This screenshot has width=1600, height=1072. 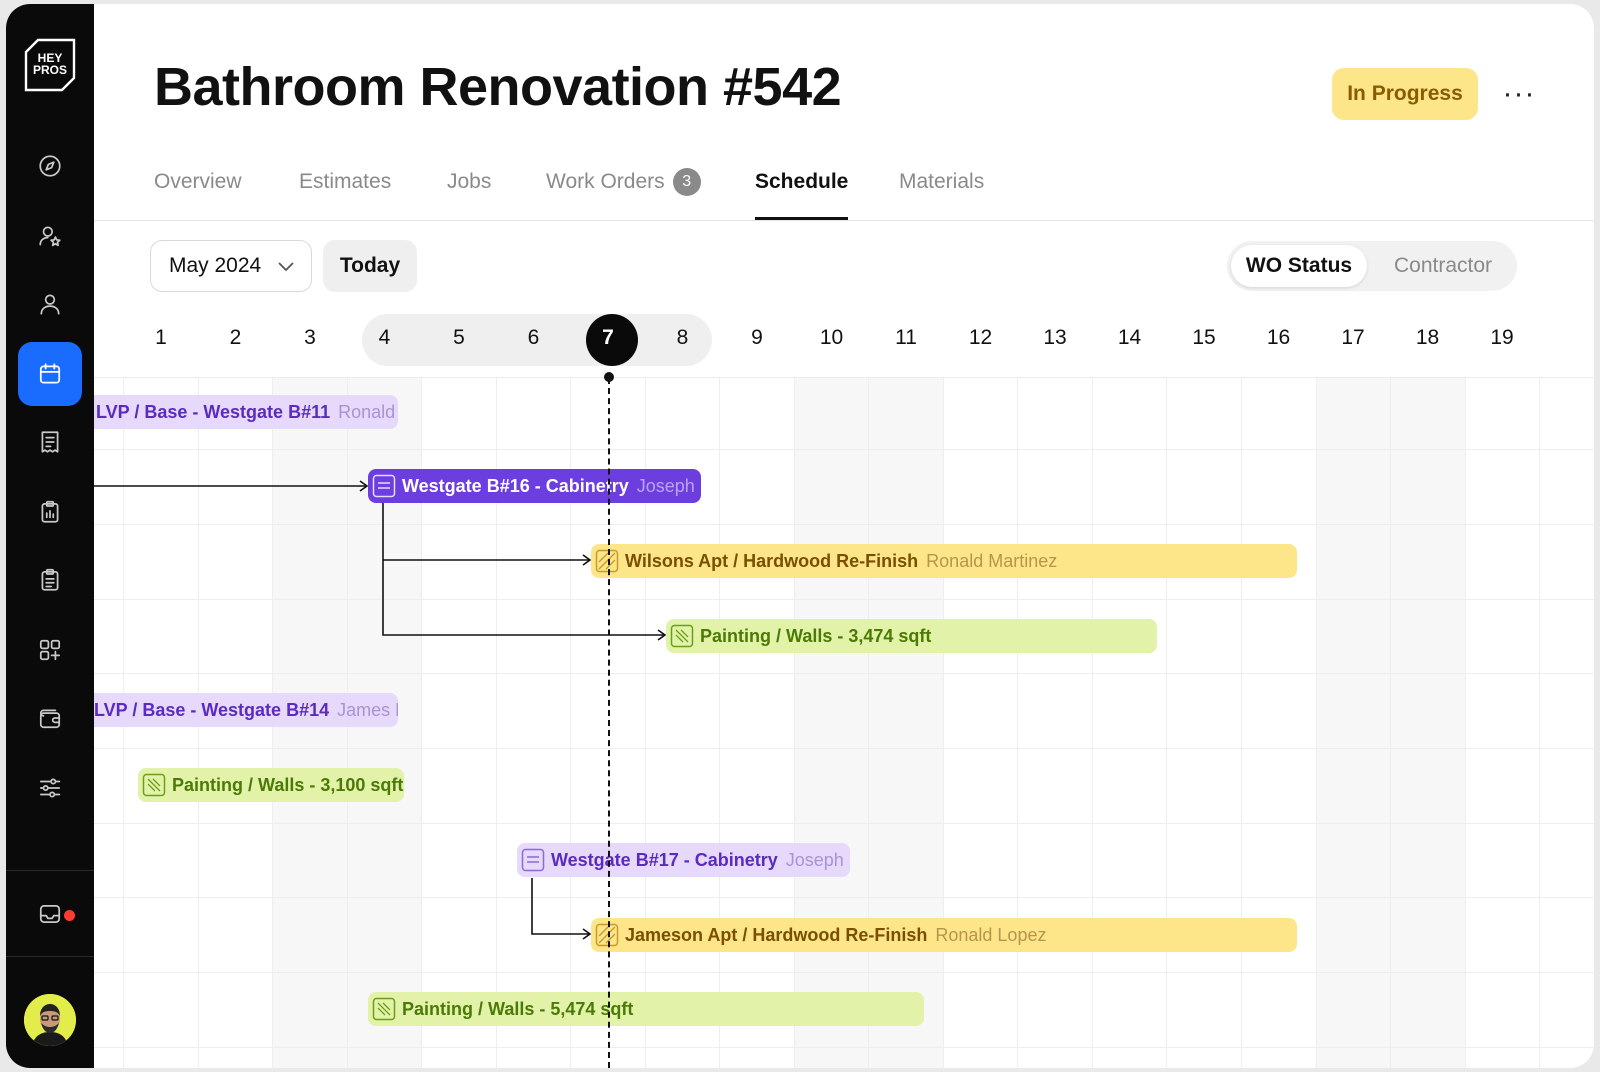 What do you see at coordinates (1428, 338) in the screenshot?
I see `day-label: 18` at bounding box center [1428, 338].